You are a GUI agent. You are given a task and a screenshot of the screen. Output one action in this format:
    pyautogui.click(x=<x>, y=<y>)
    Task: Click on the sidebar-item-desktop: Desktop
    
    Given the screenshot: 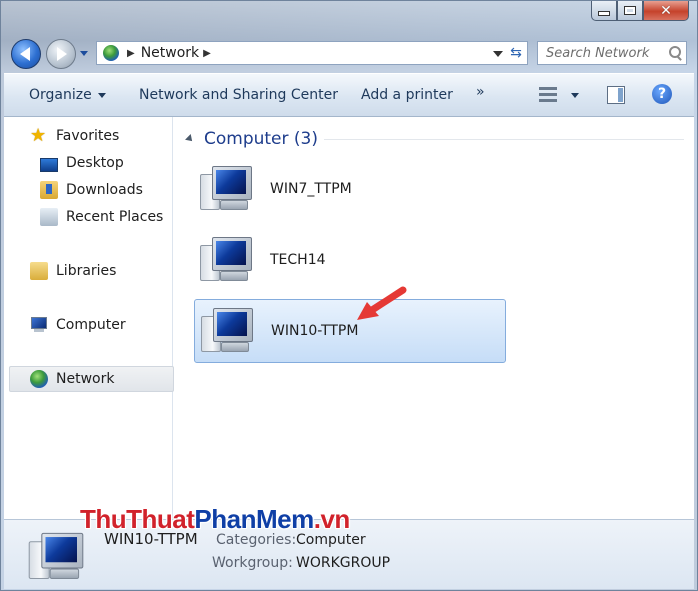 What is the action you would take?
    pyautogui.click(x=82, y=163)
    